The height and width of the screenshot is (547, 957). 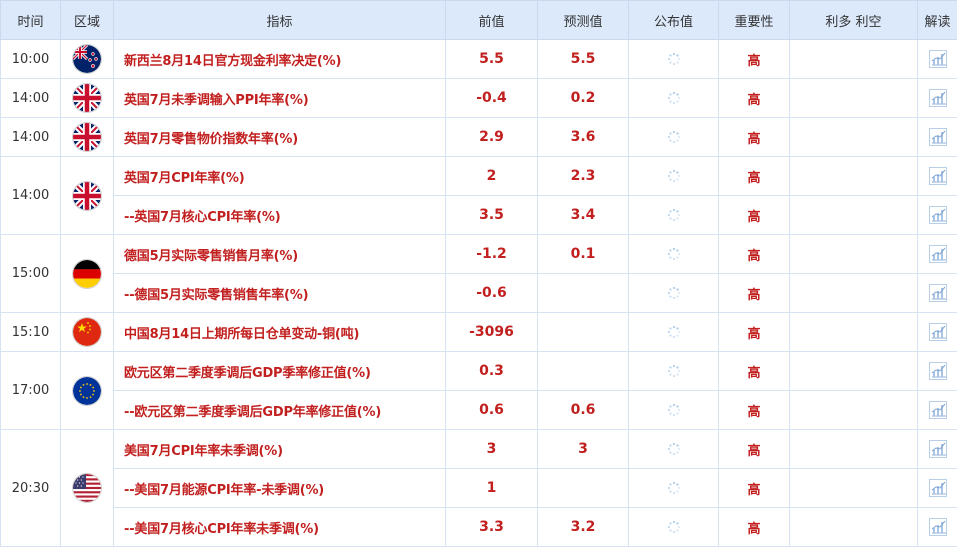 What do you see at coordinates (492, 449) in the screenshot?
I see `previous-value: 3` at bounding box center [492, 449].